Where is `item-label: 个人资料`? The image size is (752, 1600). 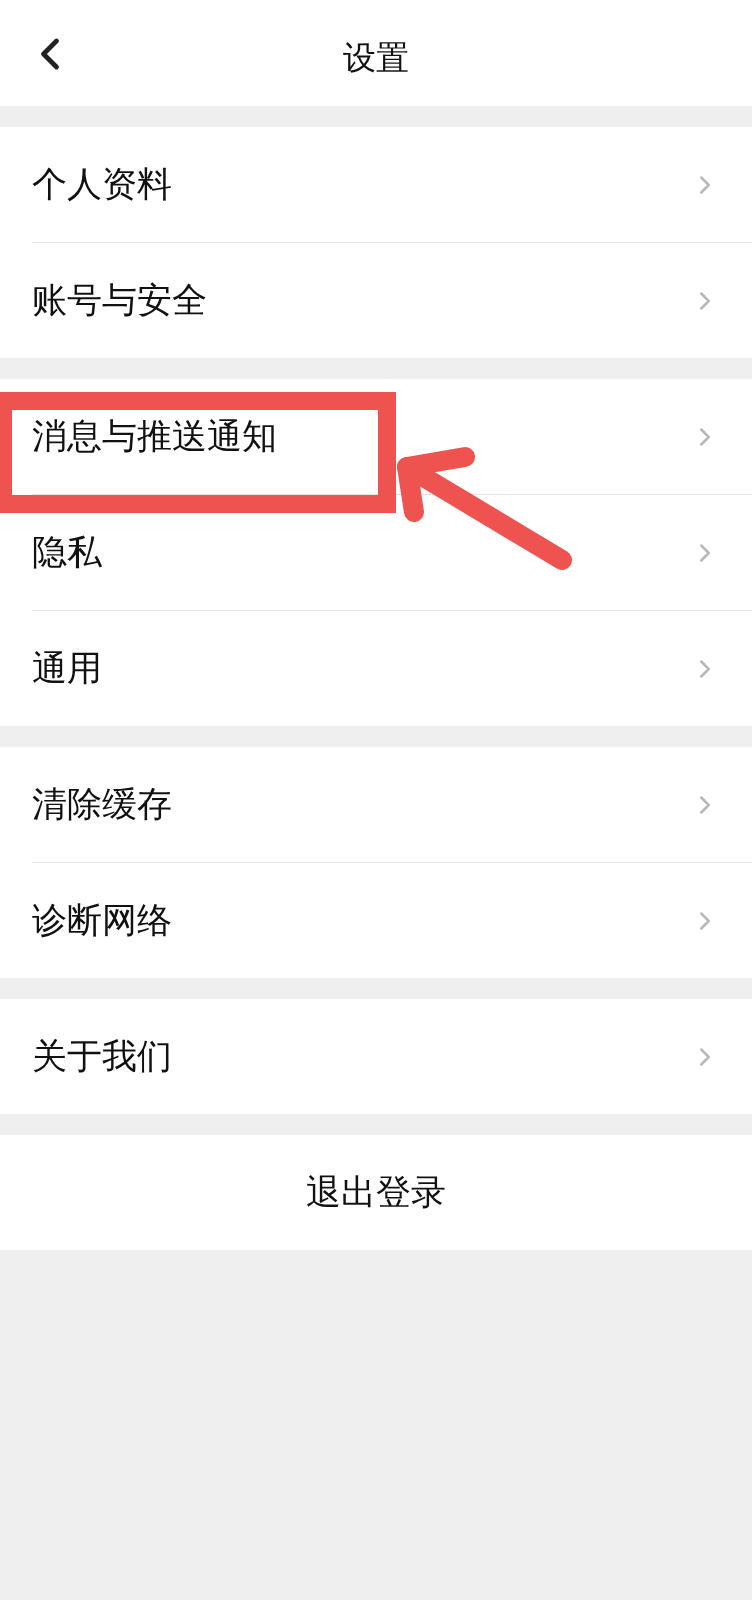 item-label: 个人资料 is located at coordinates (102, 184).